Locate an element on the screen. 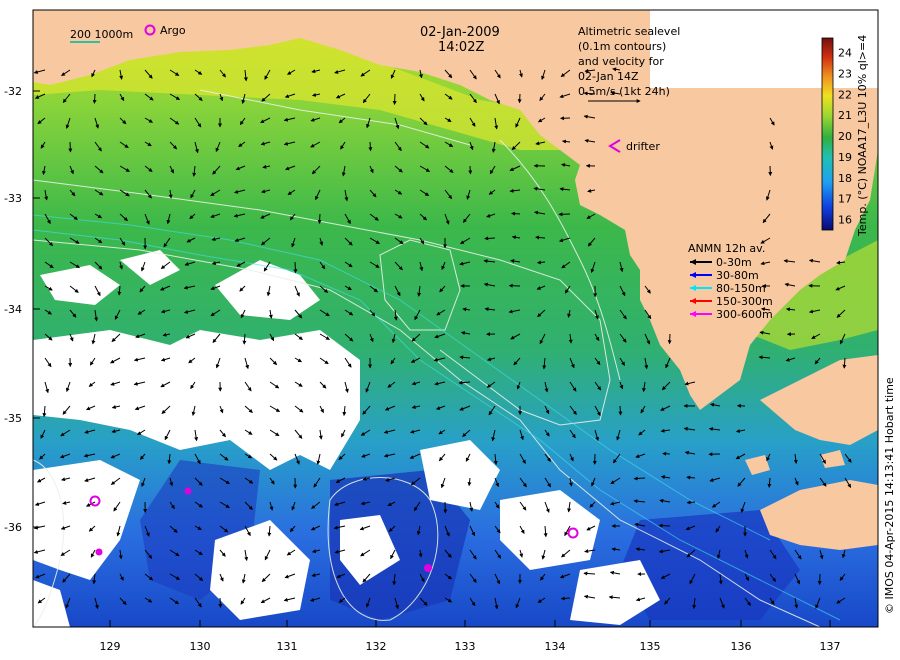  anmn-legend-label: 150-300m is located at coordinates (744, 301).